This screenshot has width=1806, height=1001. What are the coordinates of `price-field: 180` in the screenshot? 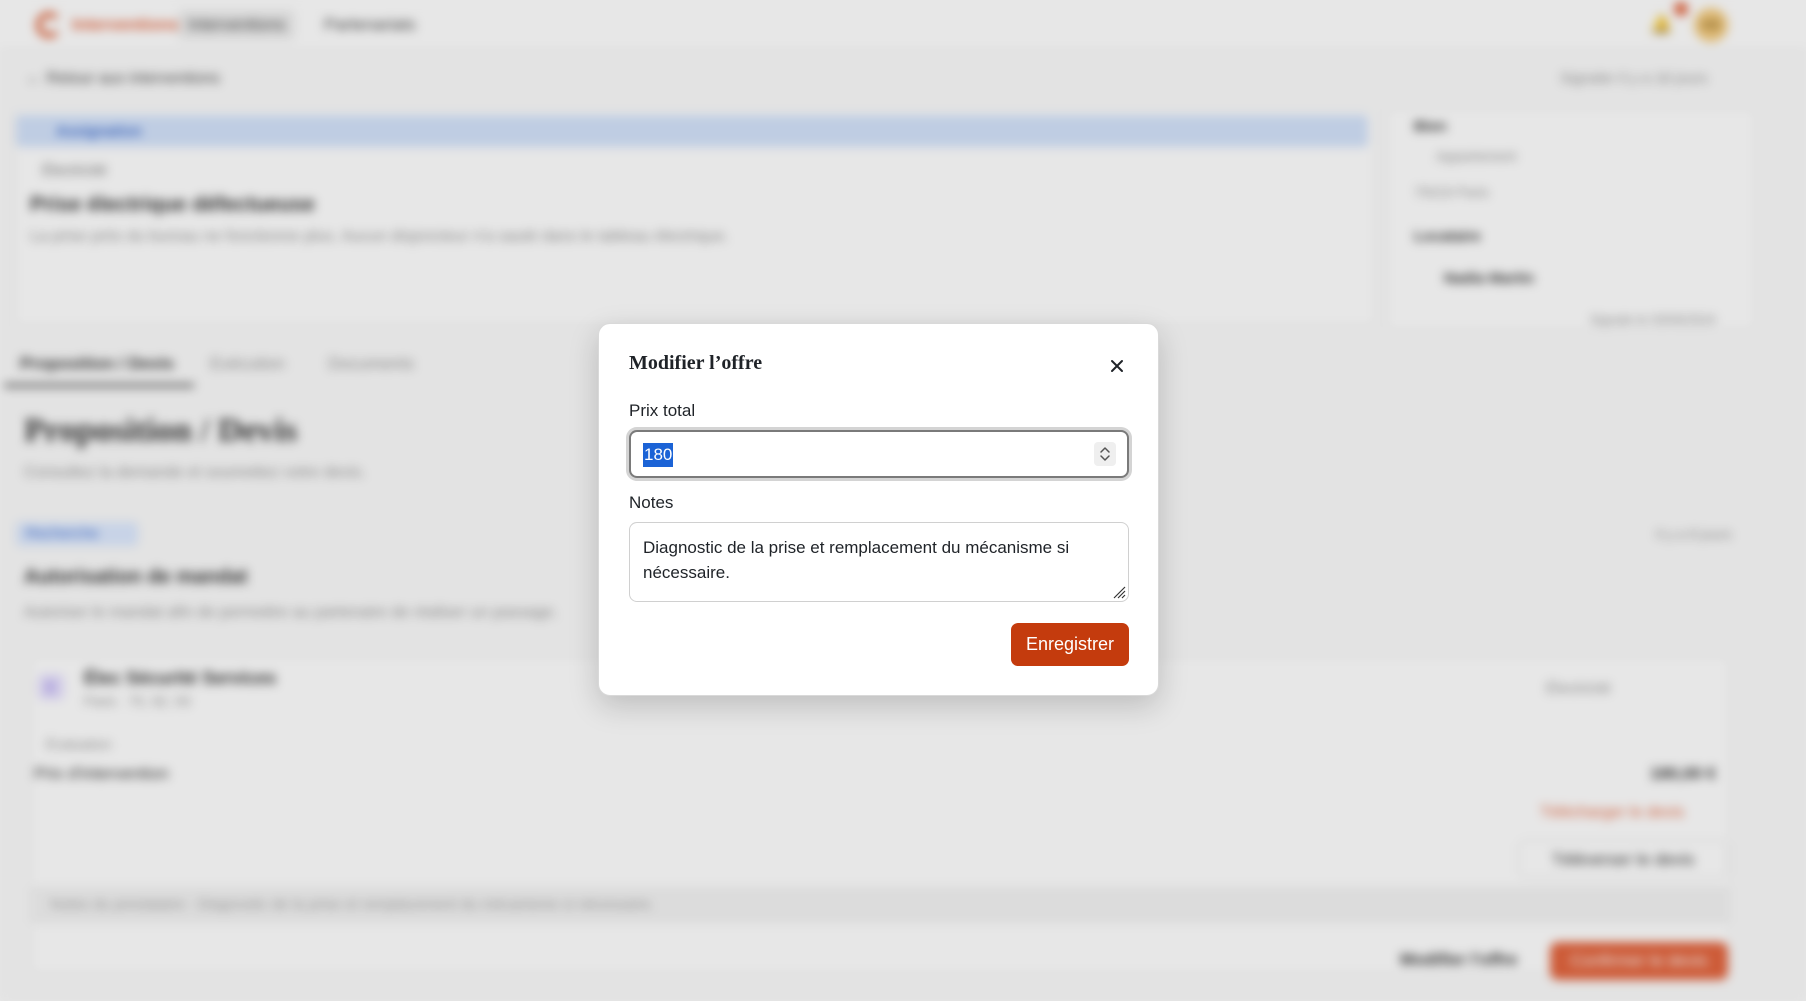 It's located at (879, 454).